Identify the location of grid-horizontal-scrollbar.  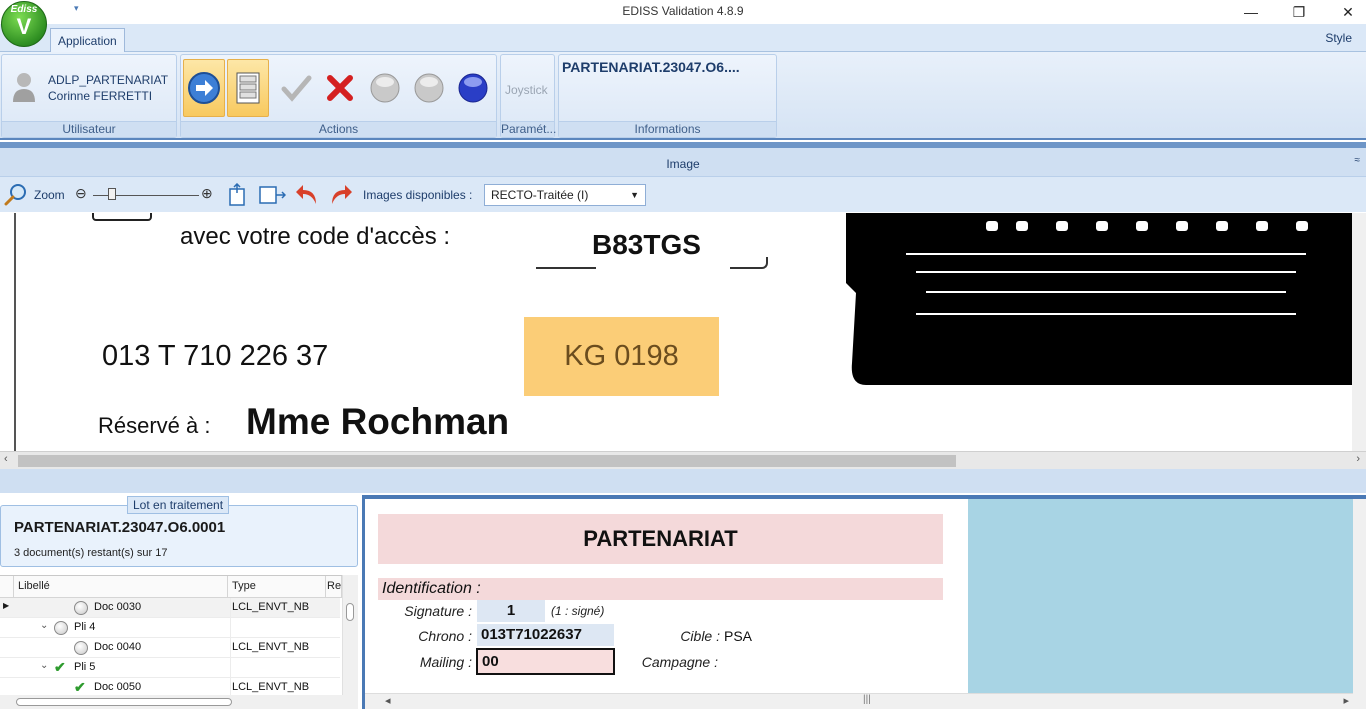
(179, 702).